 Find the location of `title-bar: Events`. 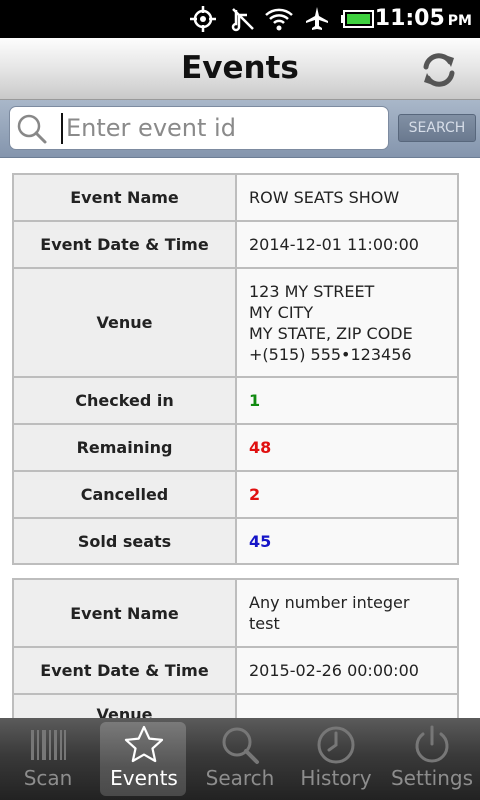

title-bar: Events is located at coordinates (240, 69).